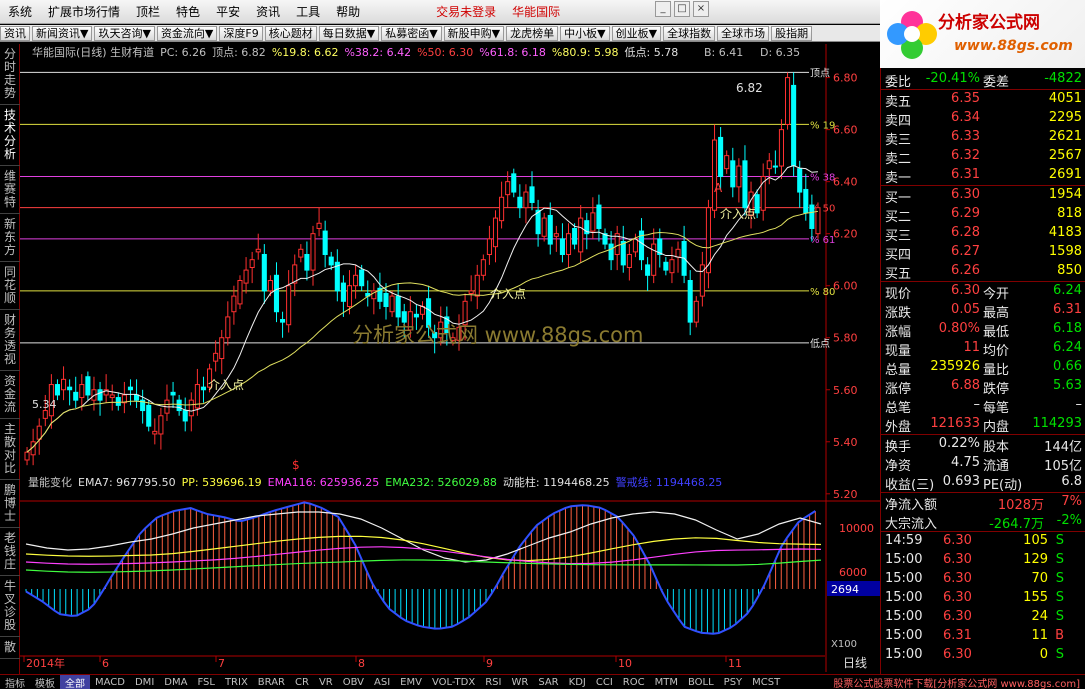 The image size is (1085, 689). What do you see at coordinates (10, 648) in the screenshot?
I see `side-tab-11: 散` at bounding box center [10, 648].